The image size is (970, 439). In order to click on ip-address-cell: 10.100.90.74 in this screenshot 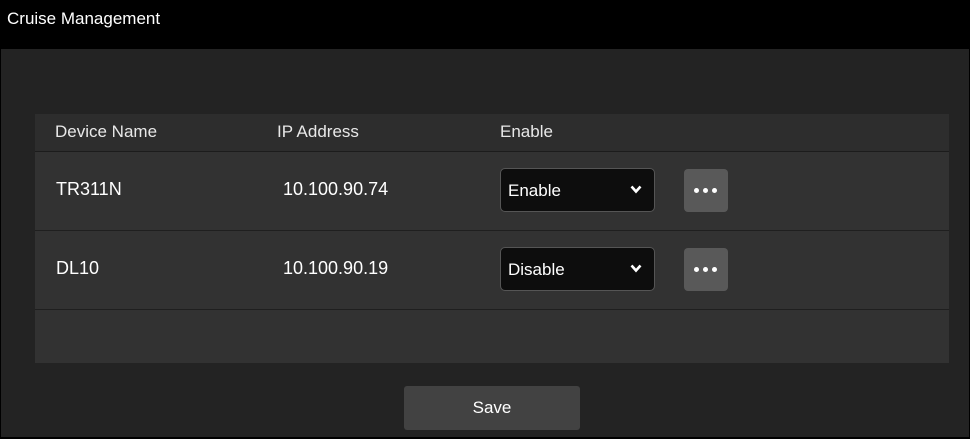, I will do `click(336, 189)`.